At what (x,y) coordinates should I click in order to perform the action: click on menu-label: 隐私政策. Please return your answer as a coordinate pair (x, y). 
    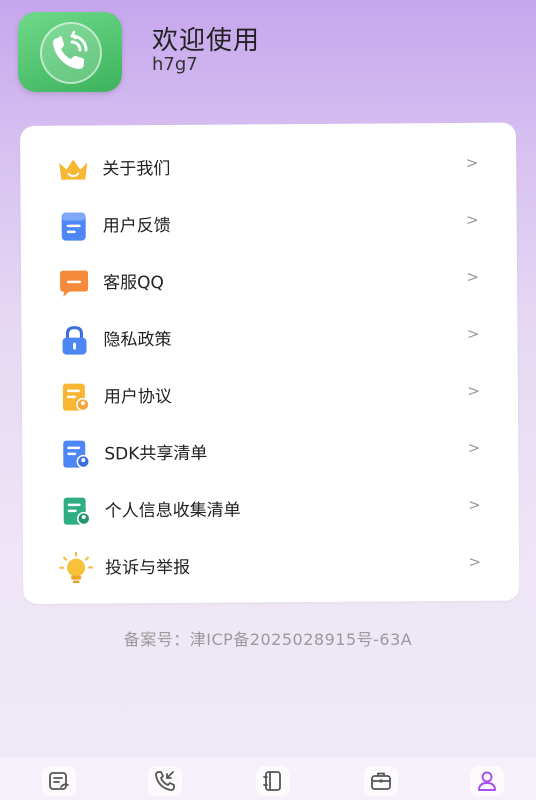
    Looking at the image, I should click on (137, 340).